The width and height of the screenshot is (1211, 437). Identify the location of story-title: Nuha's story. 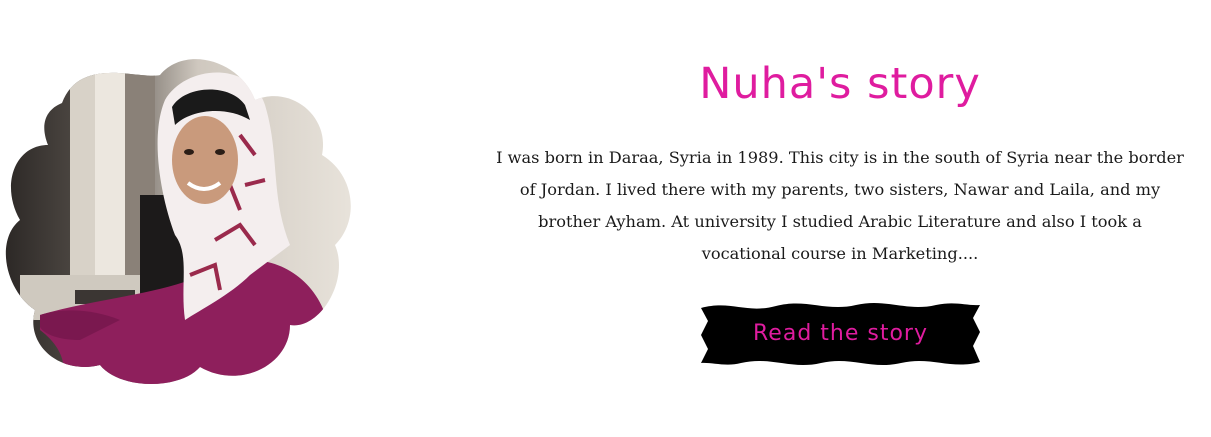
(840, 84).